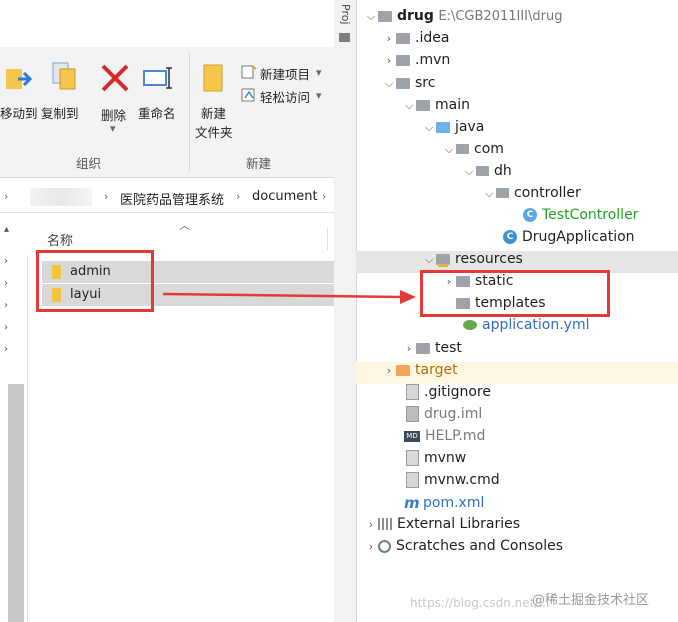  I want to click on easy-access-icon, so click(249, 95).